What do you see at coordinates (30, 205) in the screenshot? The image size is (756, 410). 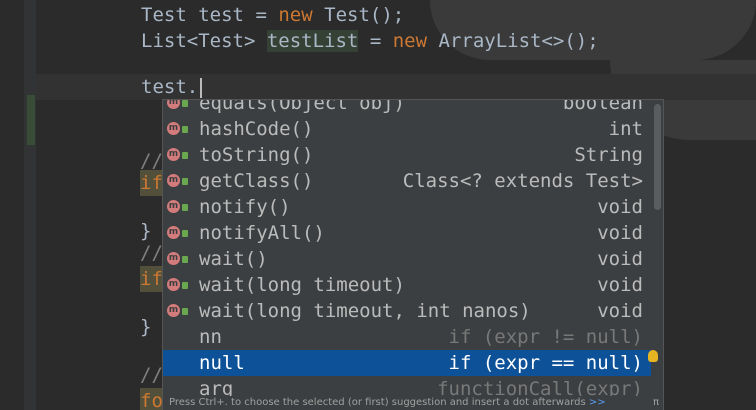 I see `gutter` at bounding box center [30, 205].